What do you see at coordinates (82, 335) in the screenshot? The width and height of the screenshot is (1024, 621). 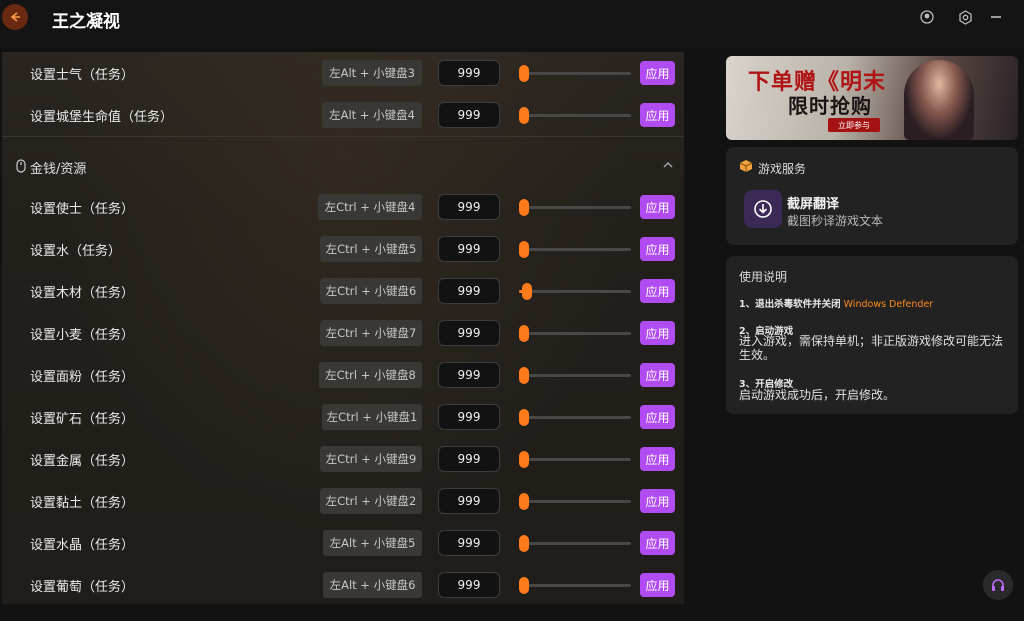 I see `cheat-label: 设置小麦（任务）` at bounding box center [82, 335].